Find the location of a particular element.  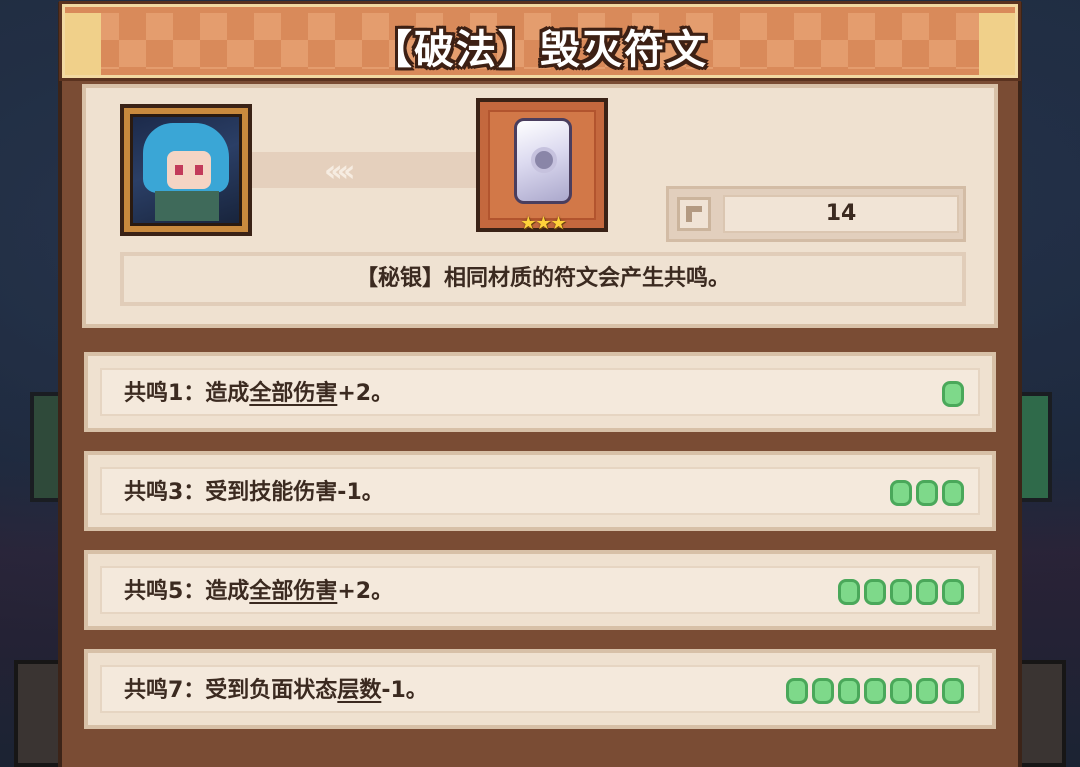

mithril-rune-icon is located at coordinates (543, 161).